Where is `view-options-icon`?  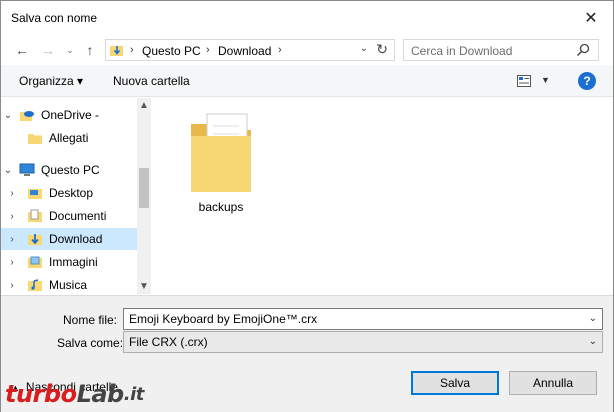 view-options-icon is located at coordinates (524, 81).